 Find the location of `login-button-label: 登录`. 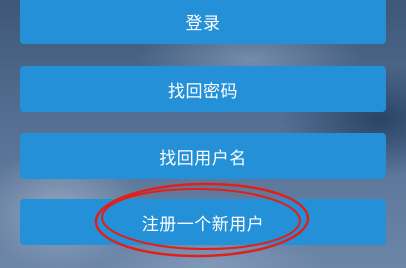

login-button-label: 登录 is located at coordinates (203, 24).